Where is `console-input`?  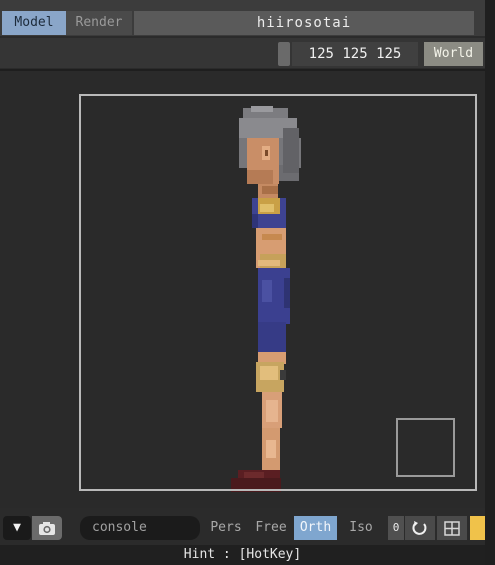 console-input is located at coordinates (140, 528).